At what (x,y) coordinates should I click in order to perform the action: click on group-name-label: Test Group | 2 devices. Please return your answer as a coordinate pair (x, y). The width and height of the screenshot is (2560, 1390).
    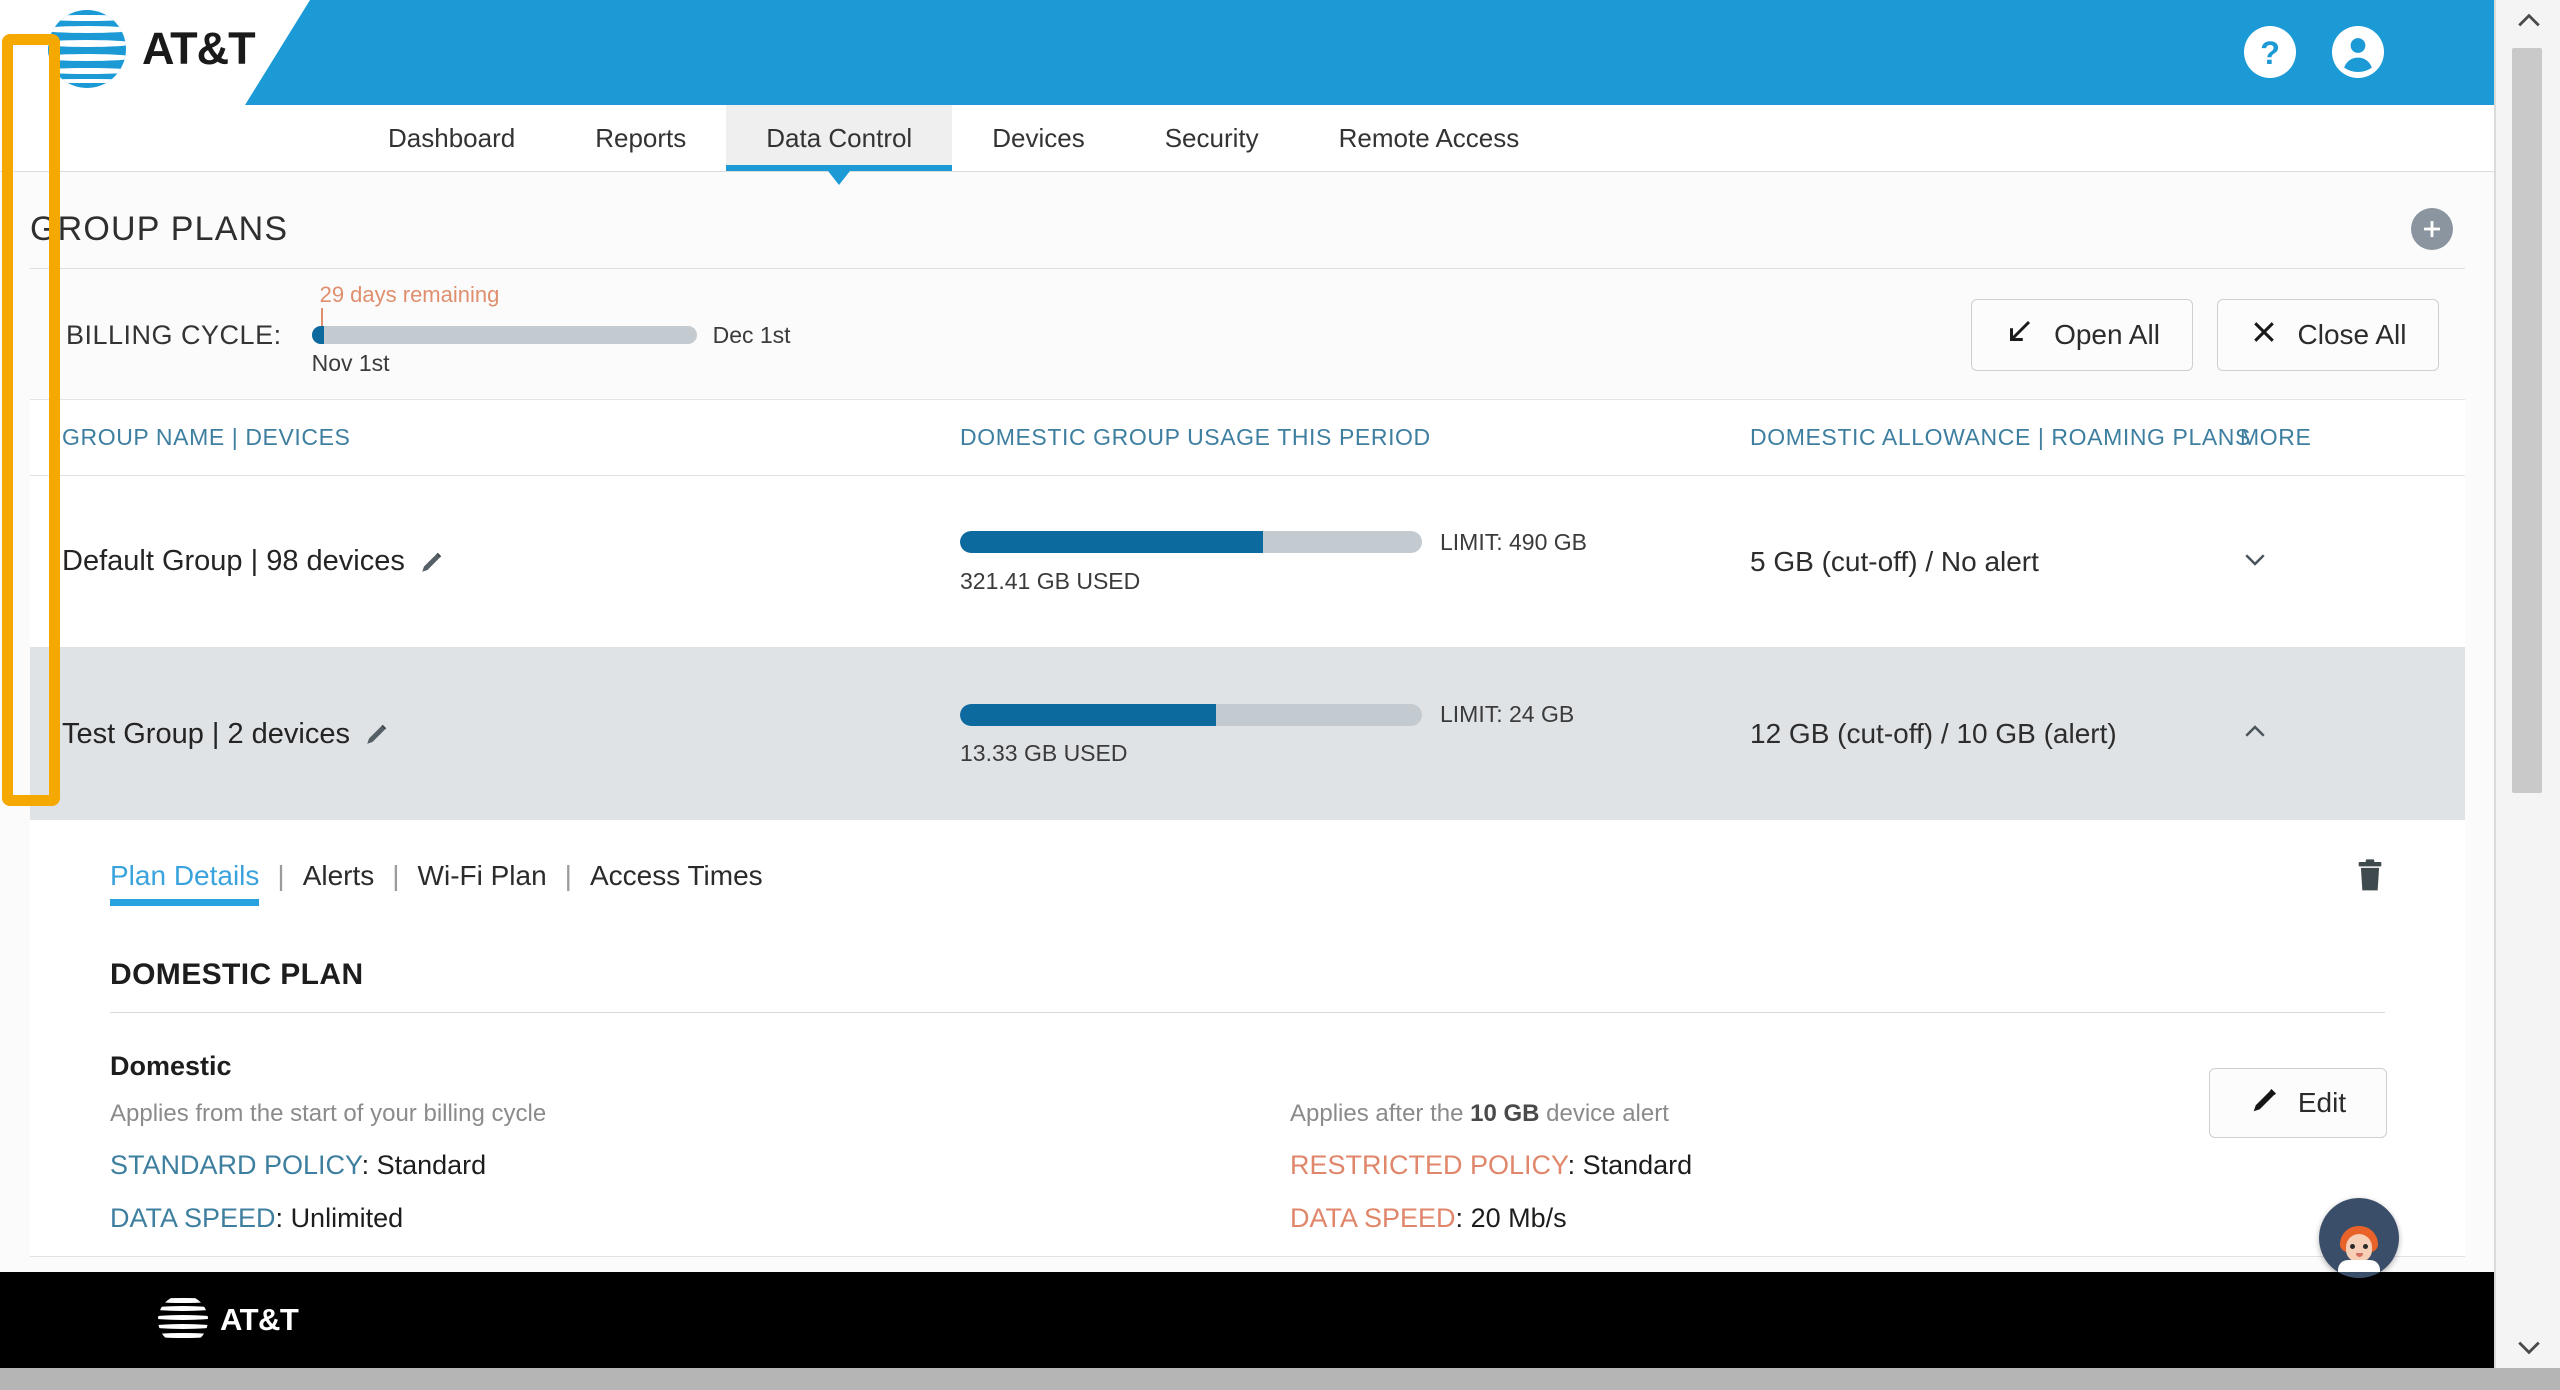
    Looking at the image, I should click on (206, 733).